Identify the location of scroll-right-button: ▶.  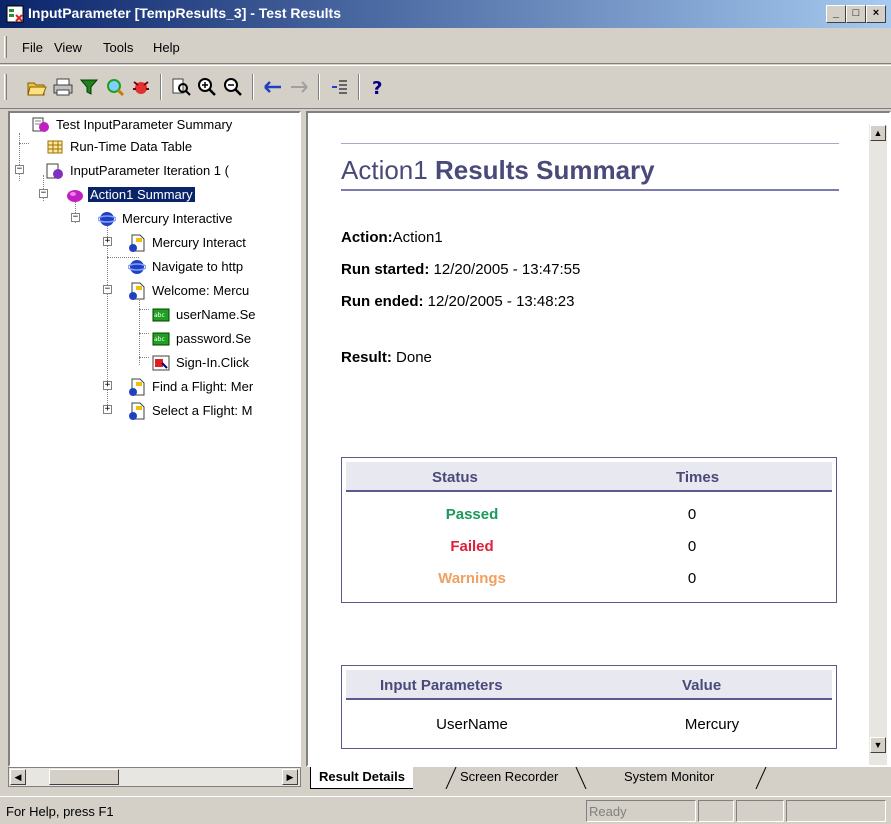
(290, 777).